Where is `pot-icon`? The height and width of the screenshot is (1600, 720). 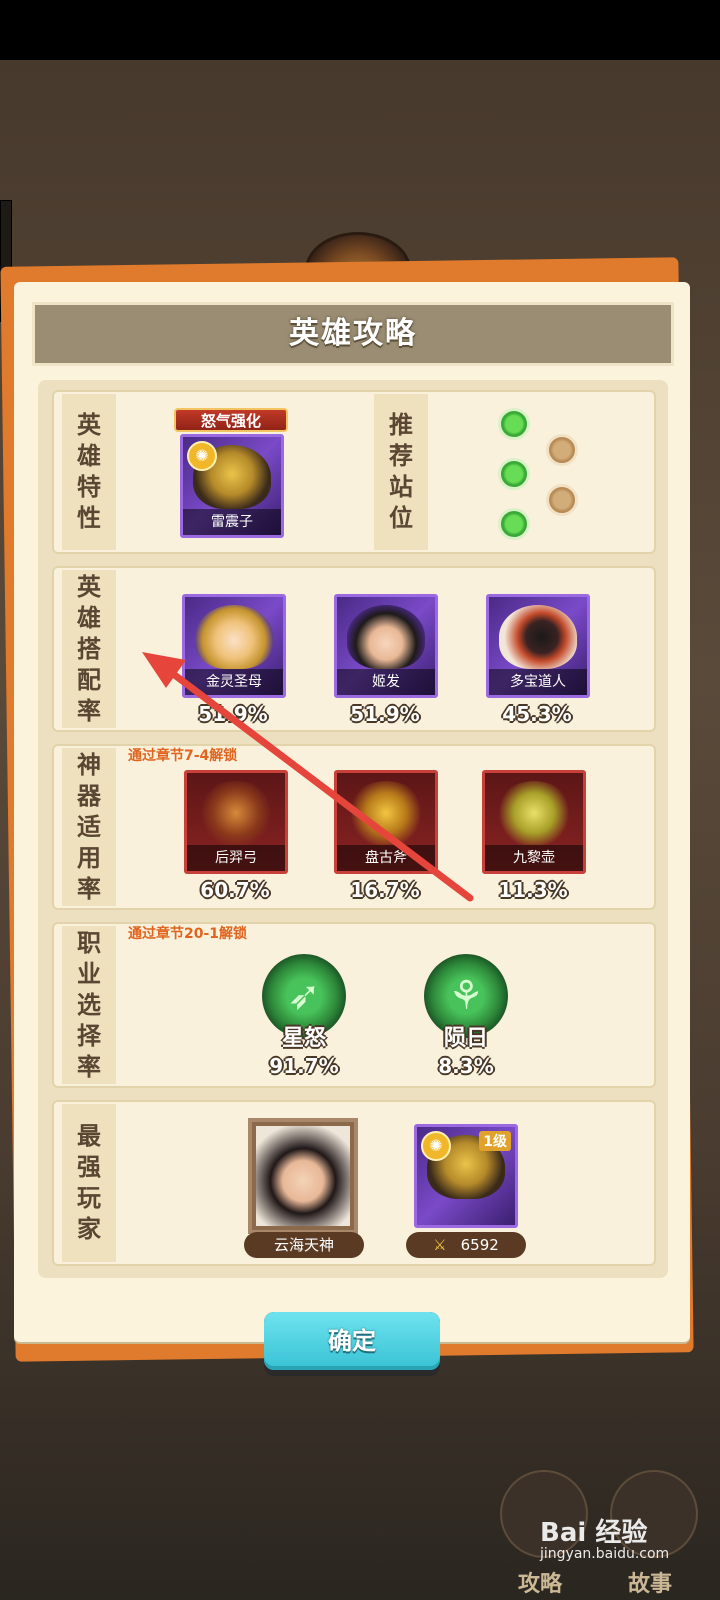 pot-icon is located at coordinates (534, 813).